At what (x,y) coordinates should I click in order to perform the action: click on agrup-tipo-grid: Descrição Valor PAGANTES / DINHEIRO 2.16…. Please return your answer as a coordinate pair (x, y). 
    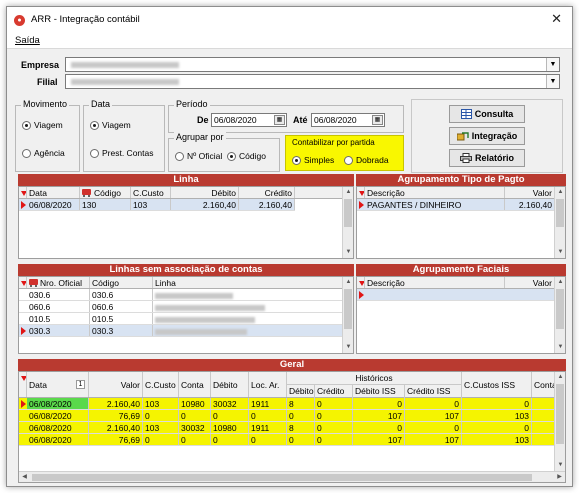
    Looking at the image, I should click on (461, 222).